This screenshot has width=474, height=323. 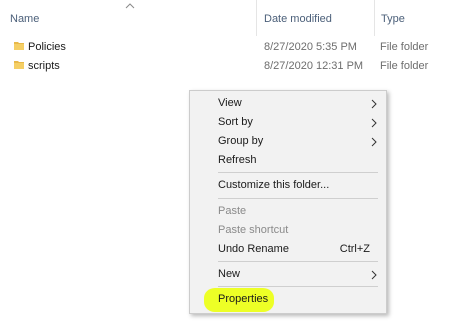 I want to click on menu-item-refresh: Refresh, so click(x=288, y=160).